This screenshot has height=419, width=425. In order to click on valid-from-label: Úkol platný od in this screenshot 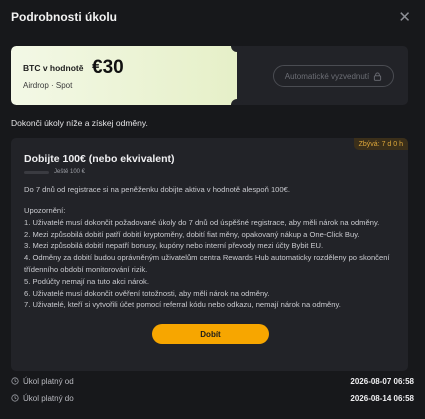, I will do `click(48, 381)`.